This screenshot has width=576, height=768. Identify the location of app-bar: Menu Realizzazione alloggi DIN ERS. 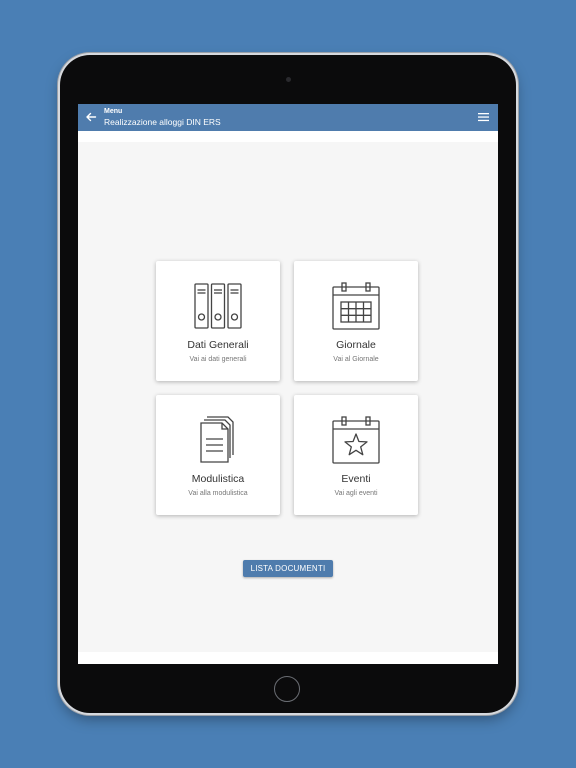
(288, 117).